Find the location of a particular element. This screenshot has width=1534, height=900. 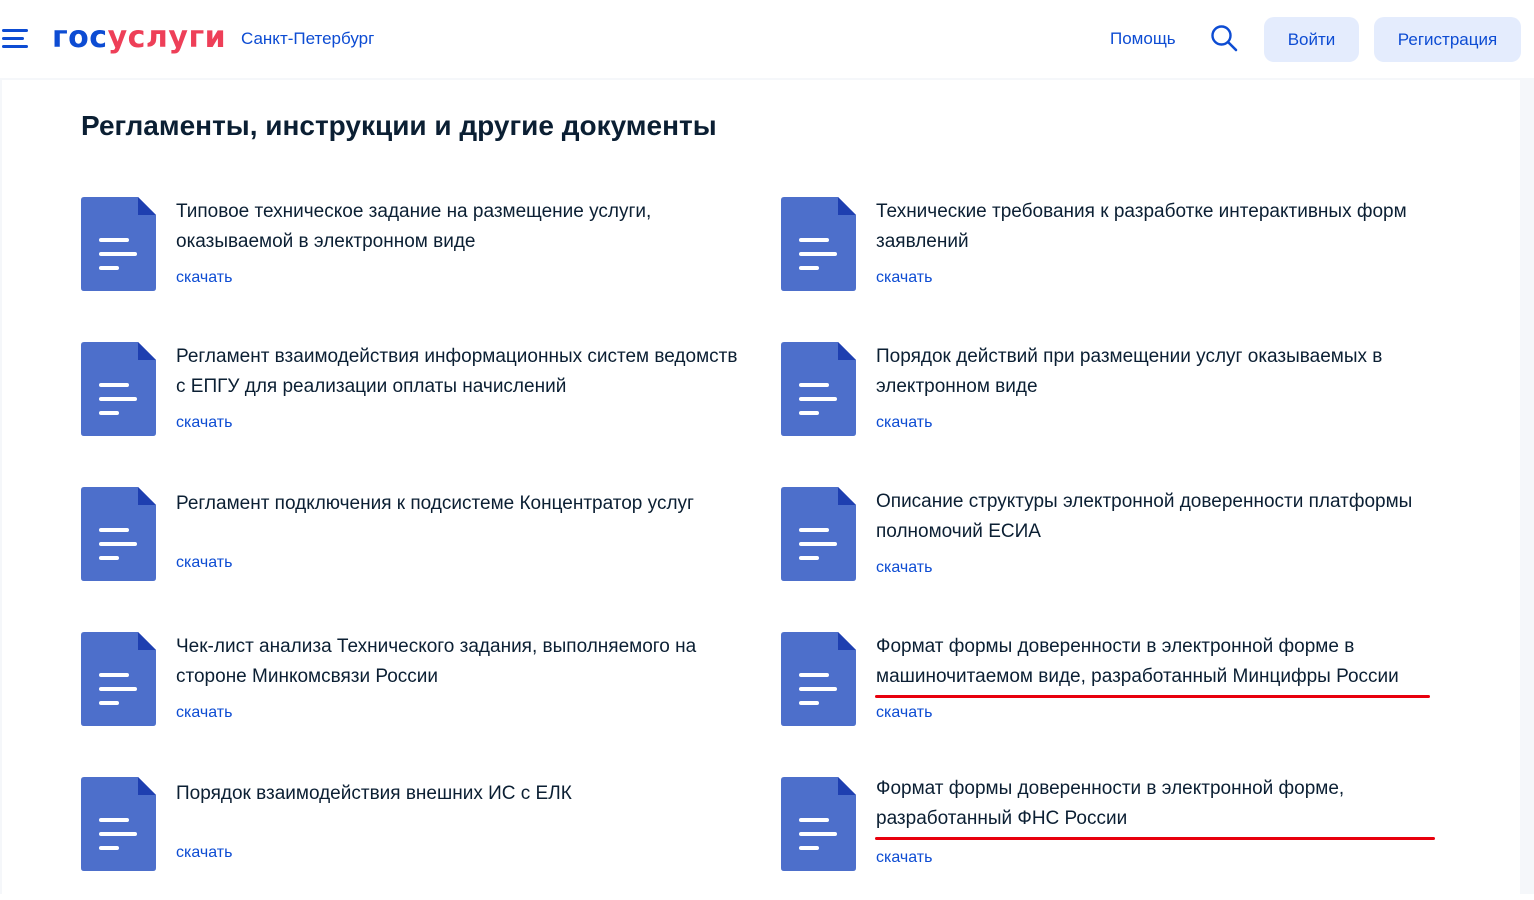

document-title: Порядок взаимодействия внешних ИС с ЕЛК is located at coordinates (374, 793).